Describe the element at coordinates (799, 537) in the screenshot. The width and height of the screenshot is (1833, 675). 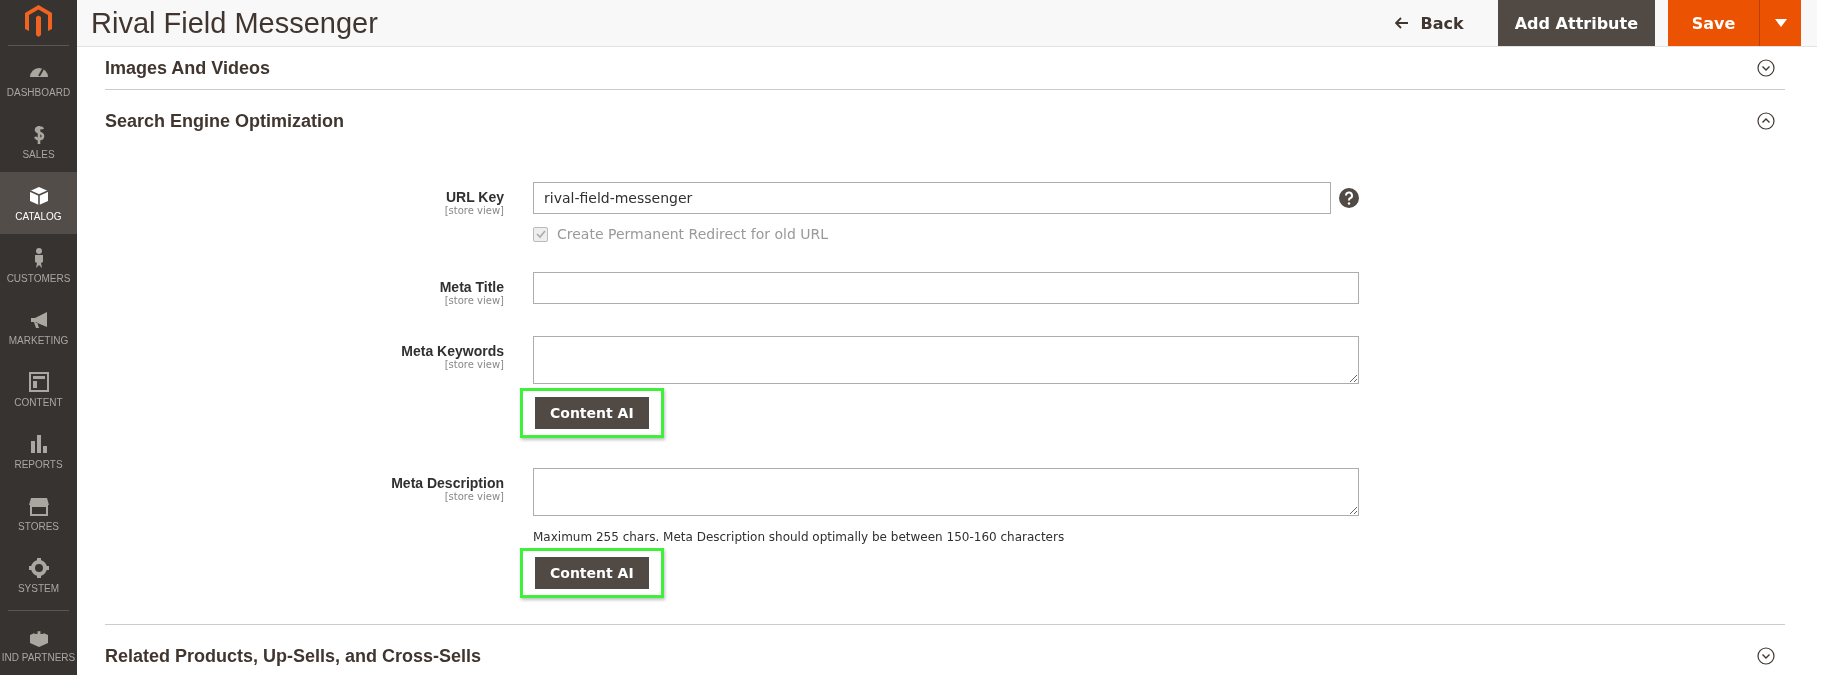
I see `field-note: Maximum 255 chars. Meta Description should optimally be between 150-160 characters` at that location.